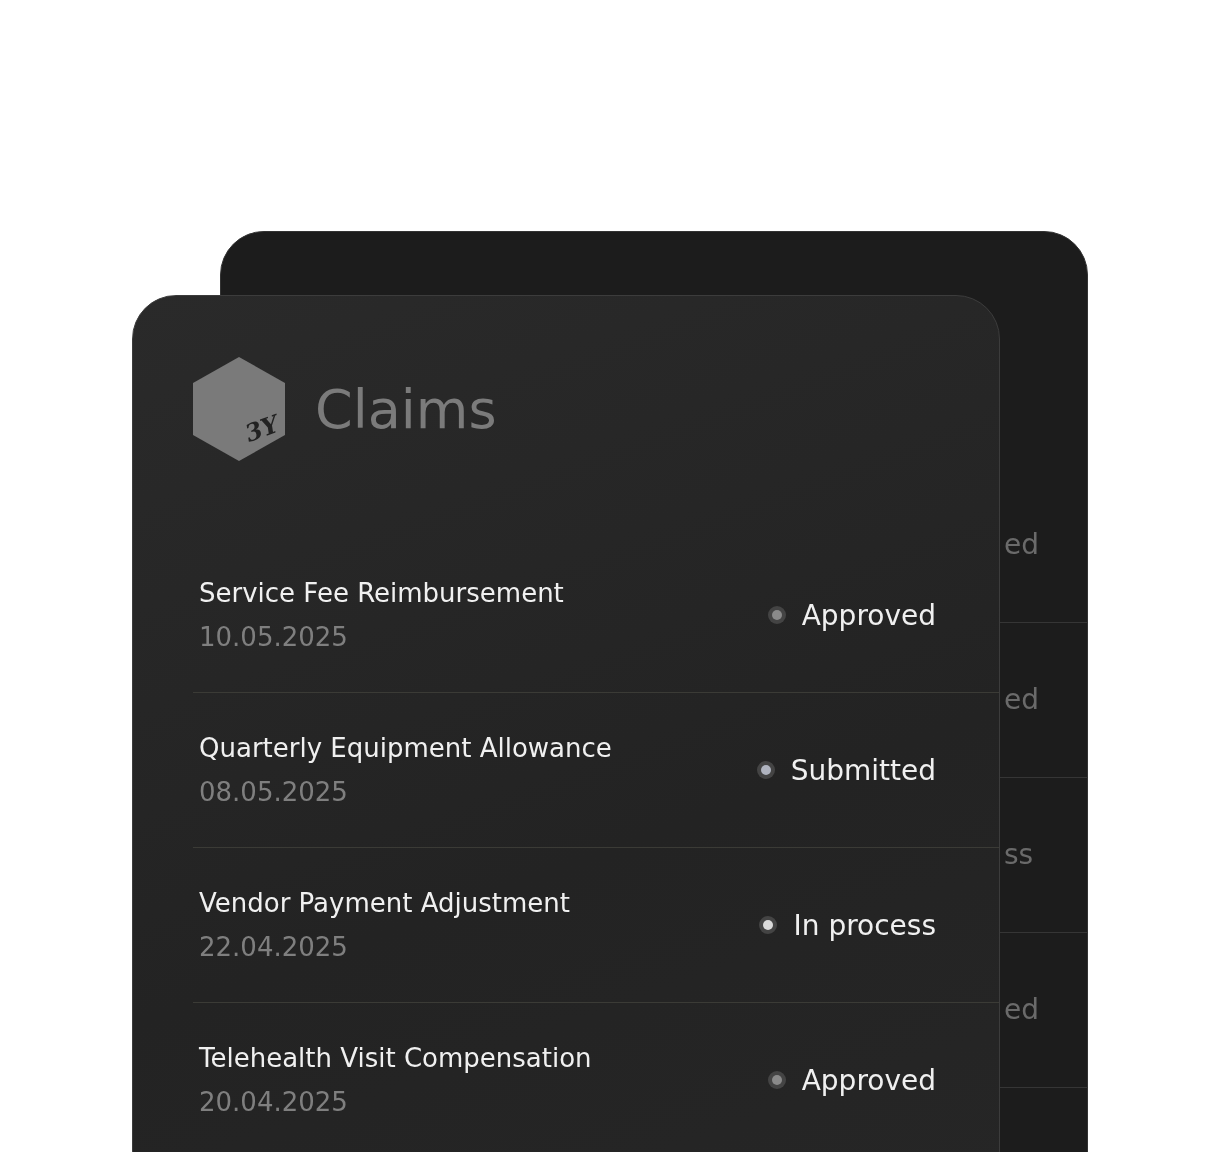 The image size is (1218, 1152). I want to click on claim-title: Vendor Payment Adjustment, so click(384, 903).